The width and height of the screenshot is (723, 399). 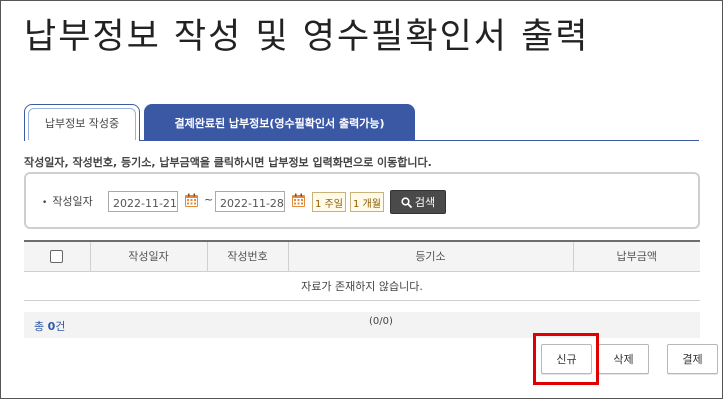 I want to click on column-header-number: 작성번호, so click(x=247, y=257).